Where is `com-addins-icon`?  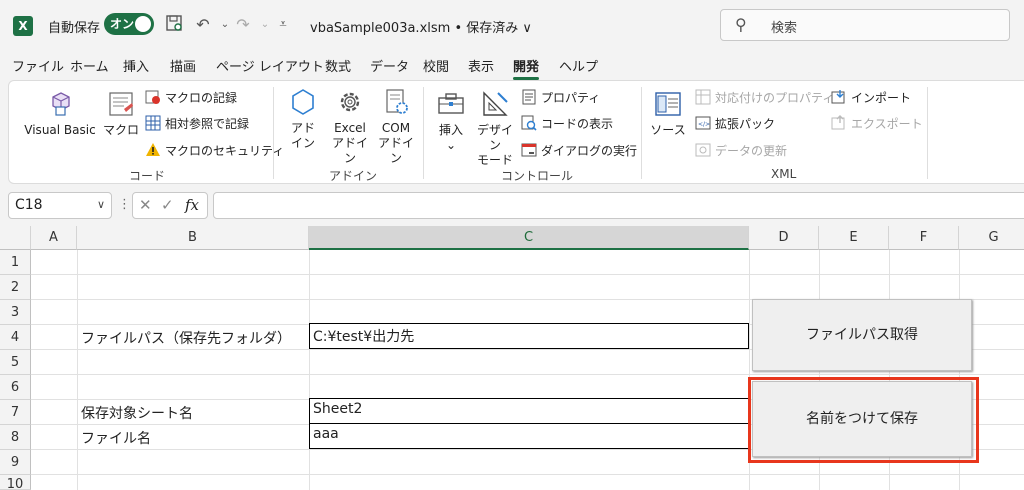
com-addins-icon is located at coordinates (397, 101).